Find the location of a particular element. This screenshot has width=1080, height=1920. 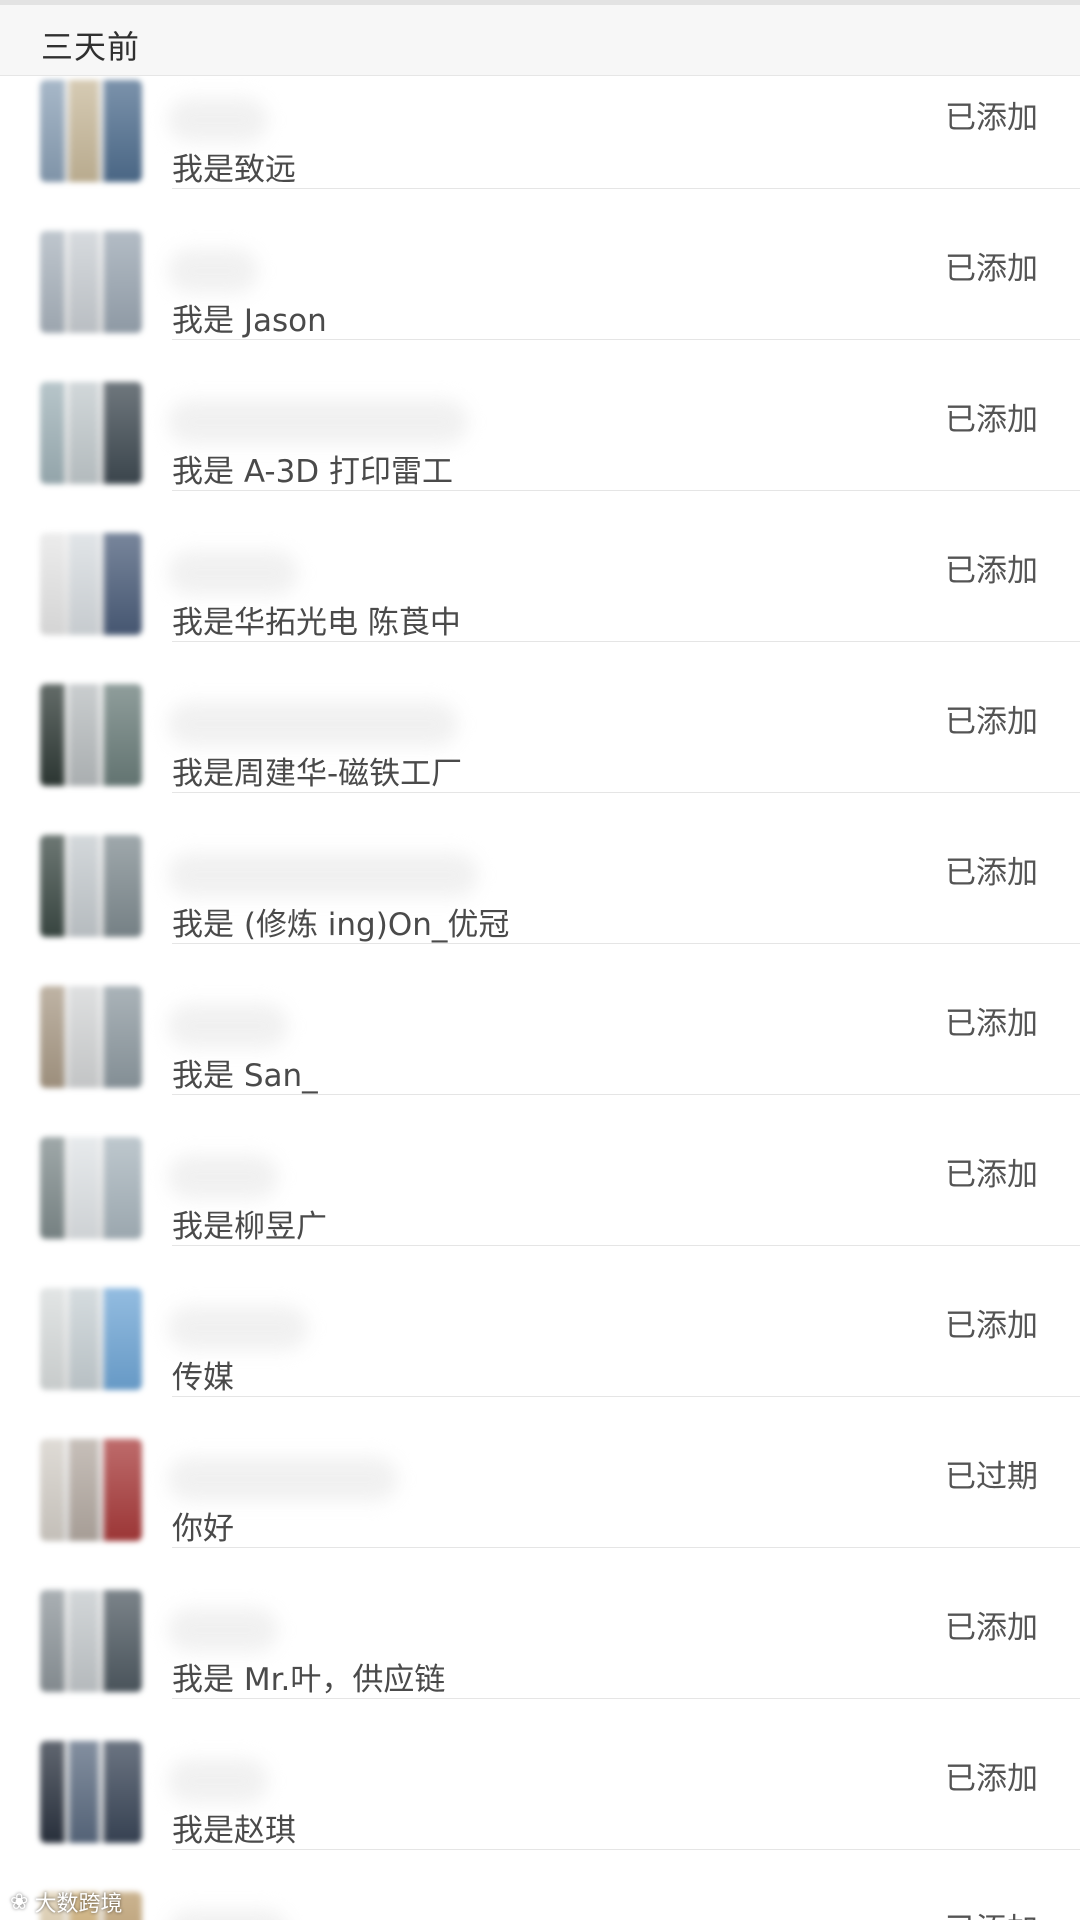

request-message: 传媒 is located at coordinates (203, 1378).